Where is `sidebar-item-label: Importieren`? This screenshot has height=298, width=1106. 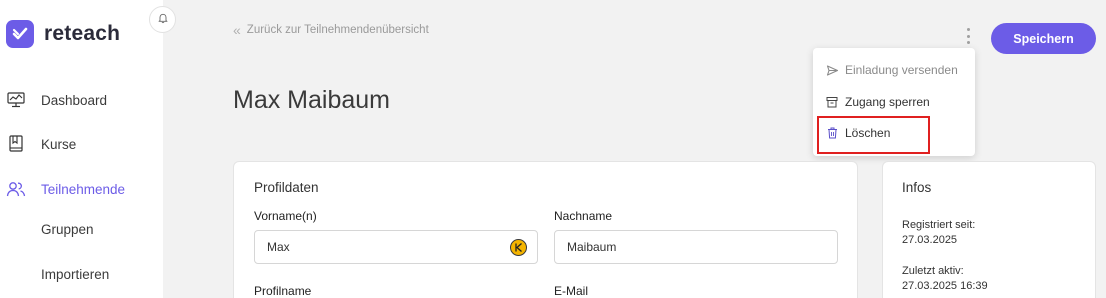
sidebar-item-label: Importieren is located at coordinates (75, 274).